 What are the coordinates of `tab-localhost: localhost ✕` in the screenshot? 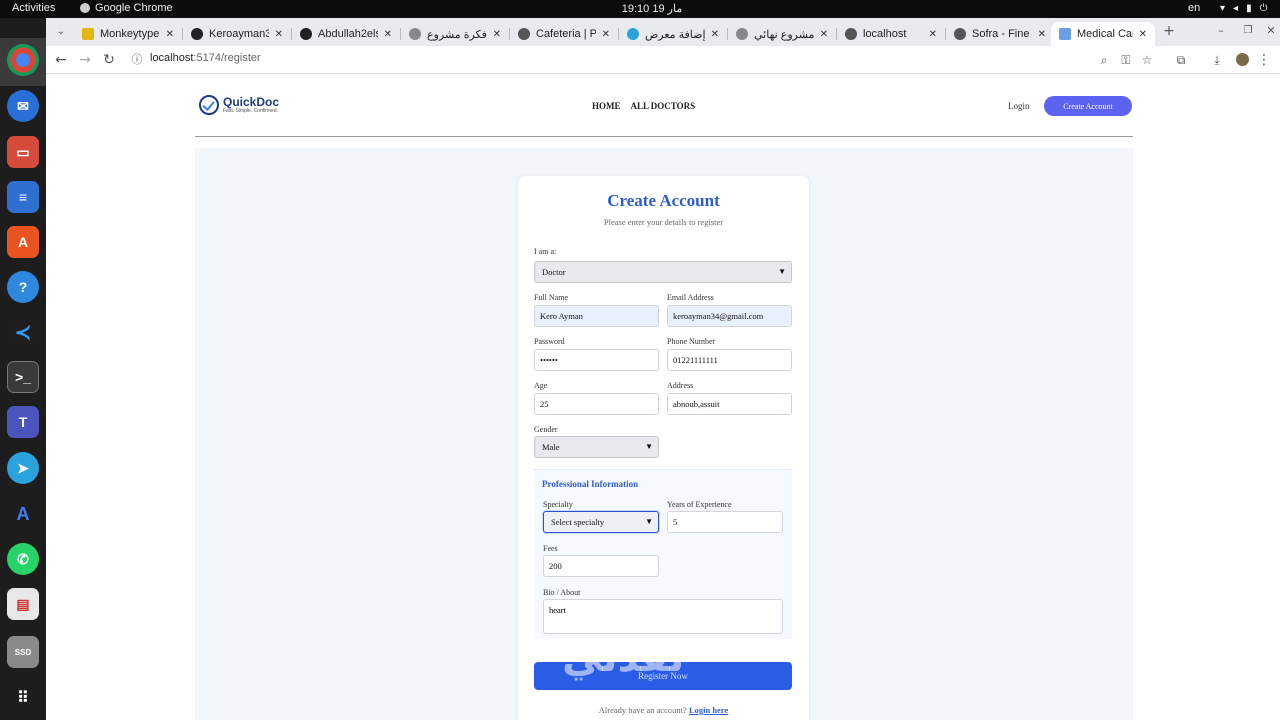 It's located at (891, 34).